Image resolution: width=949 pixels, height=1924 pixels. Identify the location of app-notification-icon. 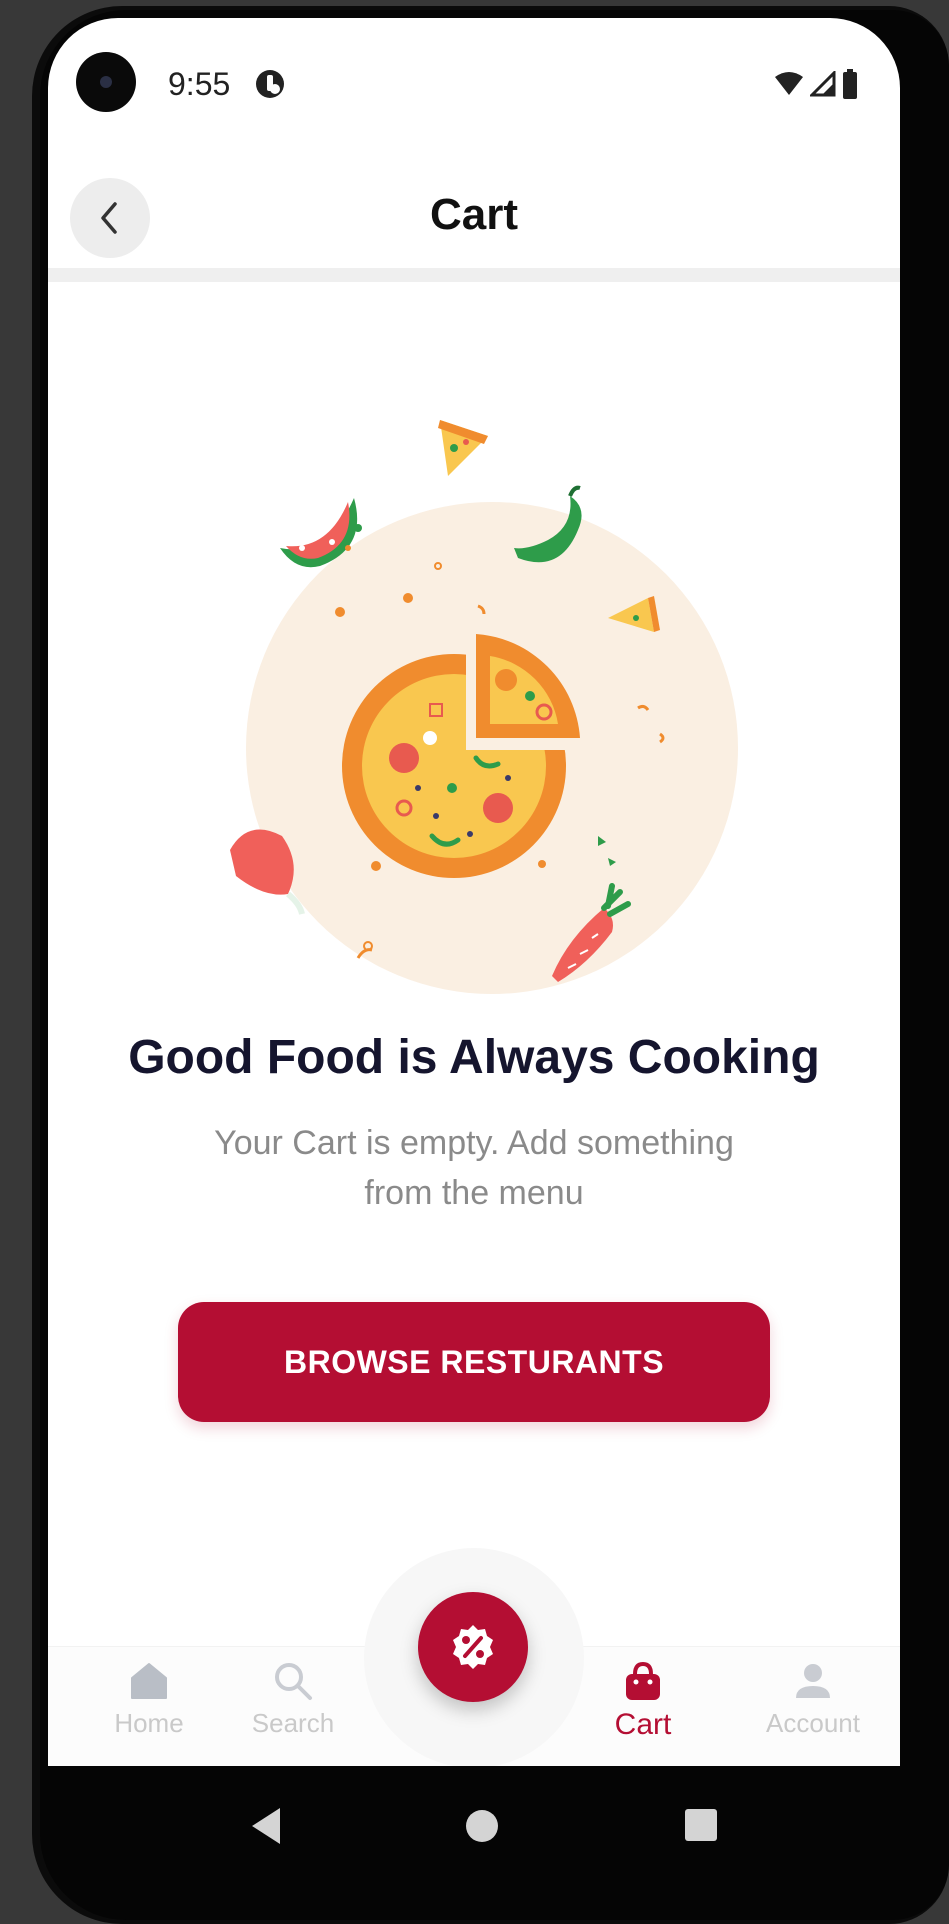
(270, 84).